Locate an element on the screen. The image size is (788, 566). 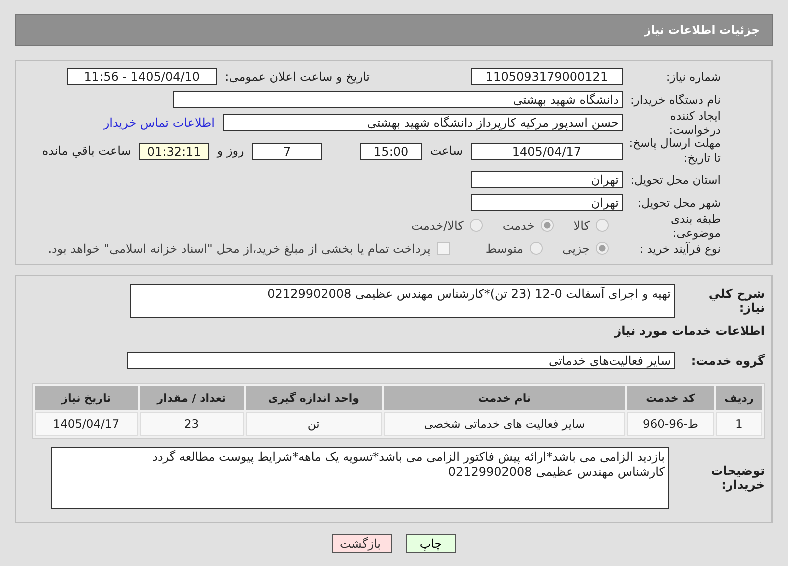
table-cell: 1405/04/17 is located at coordinates (86, 424).